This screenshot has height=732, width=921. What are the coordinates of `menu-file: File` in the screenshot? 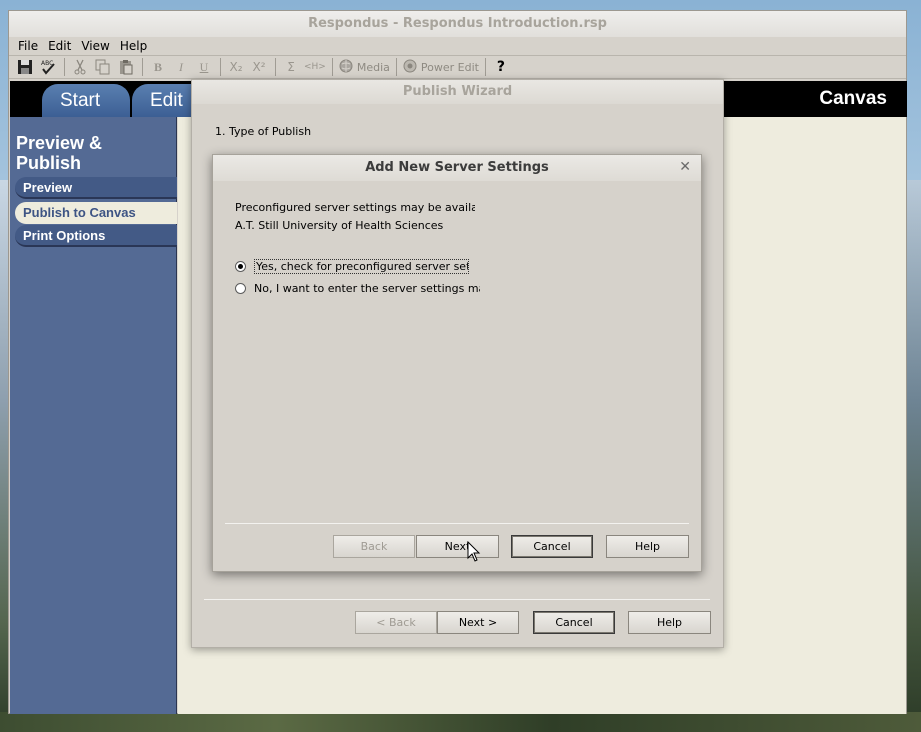 It's located at (28, 46).